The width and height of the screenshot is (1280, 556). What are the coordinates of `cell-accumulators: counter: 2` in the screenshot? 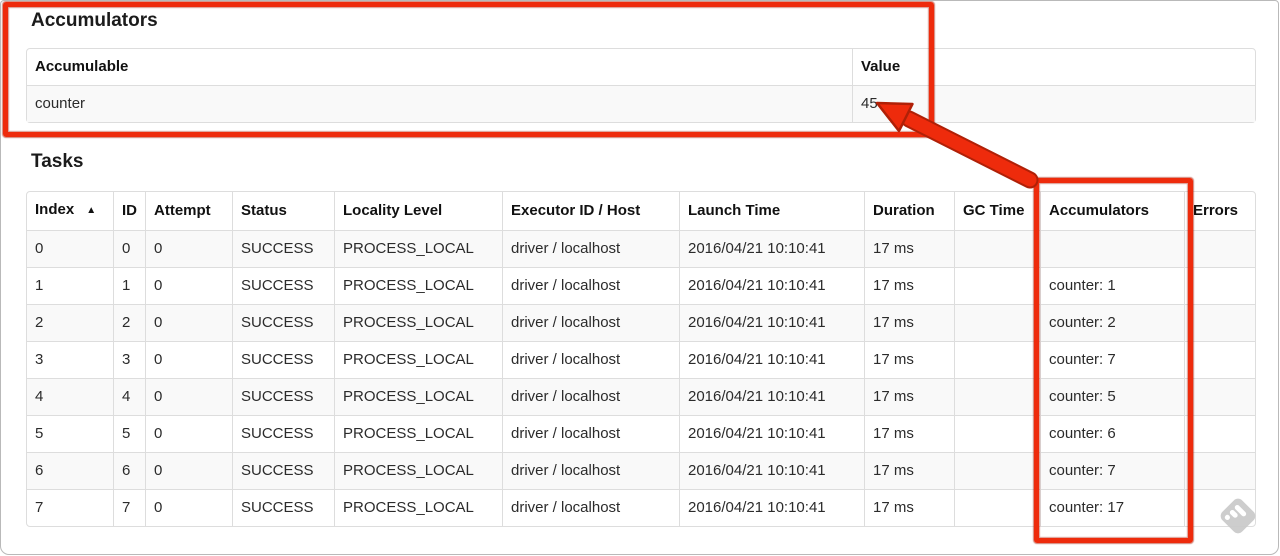 It's located at (1112, 322).